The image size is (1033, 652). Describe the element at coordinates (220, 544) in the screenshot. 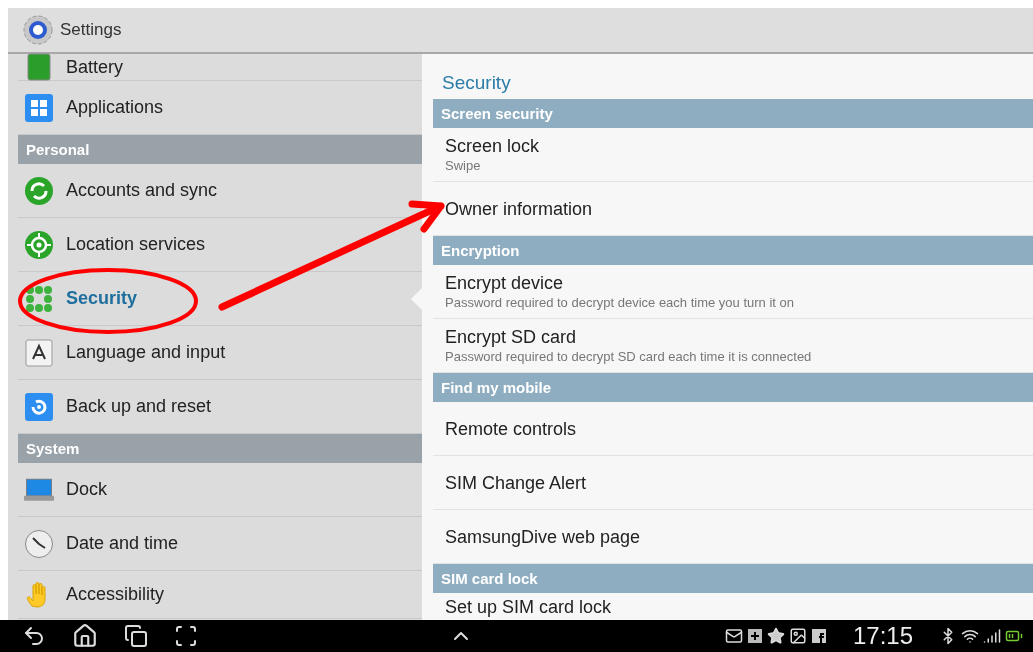

I see `sidebar-item: Date and time` at that location.